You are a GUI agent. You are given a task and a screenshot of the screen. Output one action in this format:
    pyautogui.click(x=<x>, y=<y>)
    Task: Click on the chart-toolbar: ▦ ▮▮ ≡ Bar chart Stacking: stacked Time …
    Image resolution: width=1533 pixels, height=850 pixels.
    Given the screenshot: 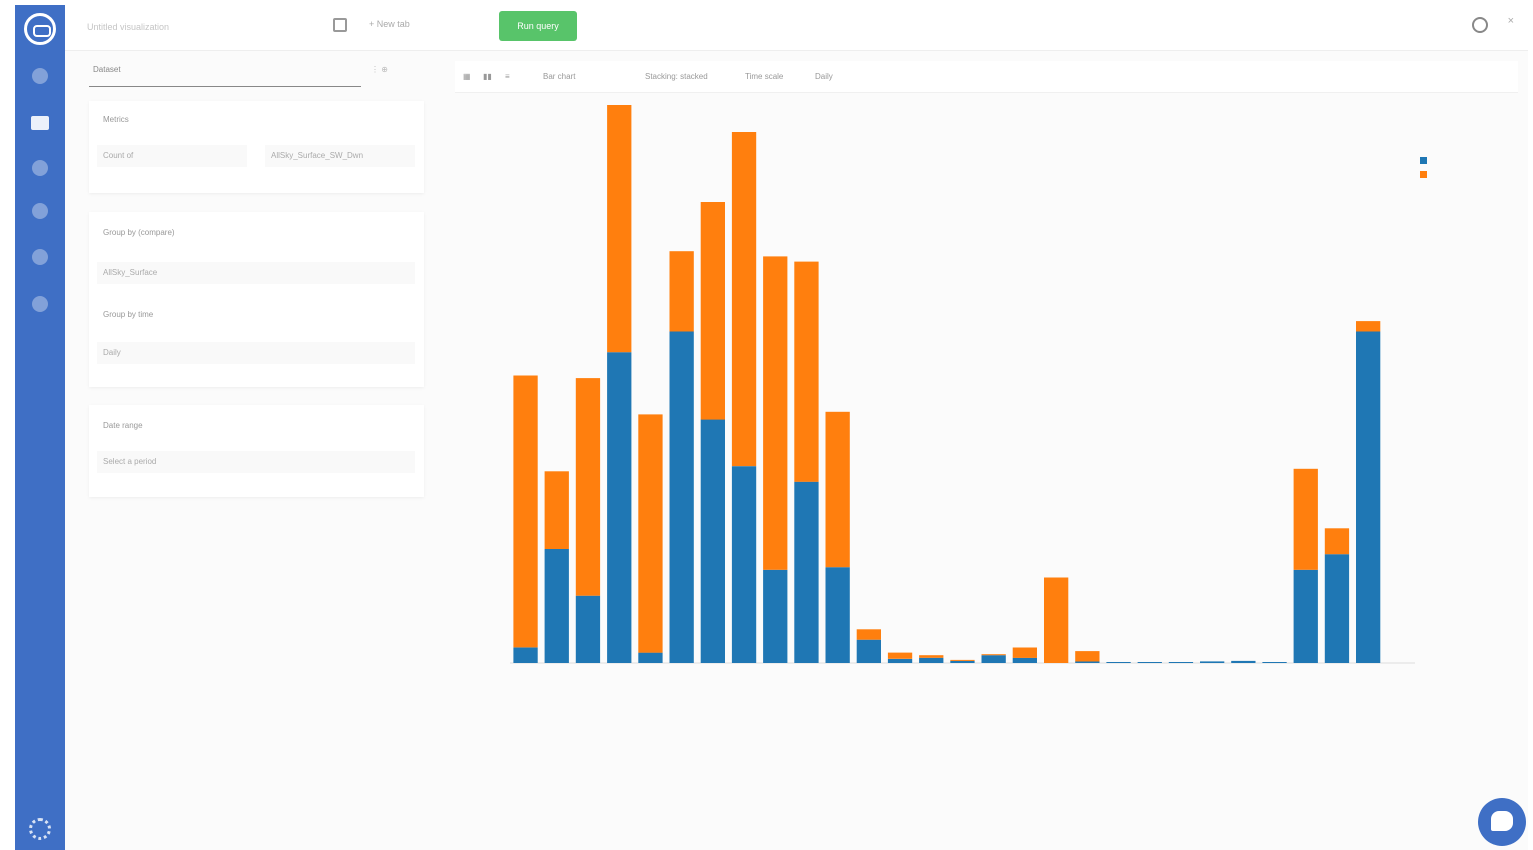 What is the action you would take?
    pyautogui.click(x=986, y=77)
    